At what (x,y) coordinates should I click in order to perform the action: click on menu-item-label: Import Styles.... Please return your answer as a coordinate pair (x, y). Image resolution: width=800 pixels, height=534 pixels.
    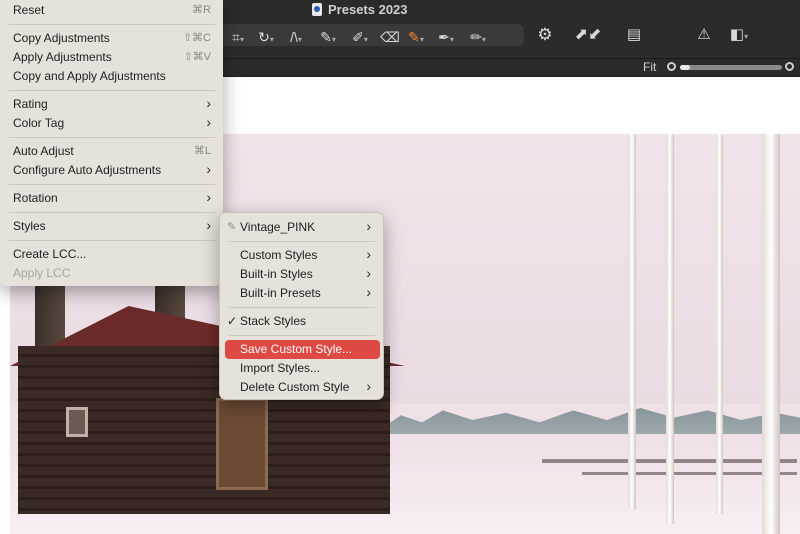
    Looking at the image, I should click on (280, 368).